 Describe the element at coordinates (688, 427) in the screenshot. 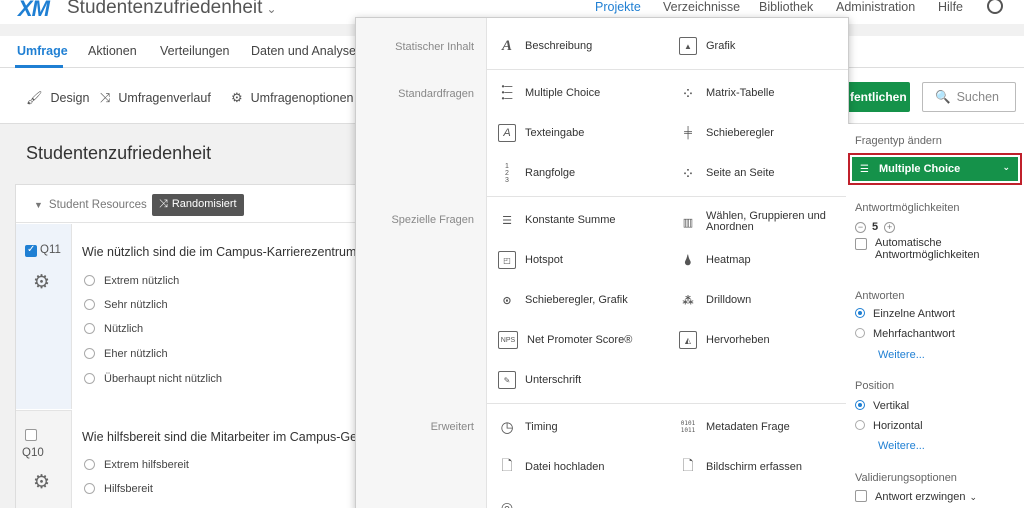

I see `metadata-icon: 0101 1011` at that location.